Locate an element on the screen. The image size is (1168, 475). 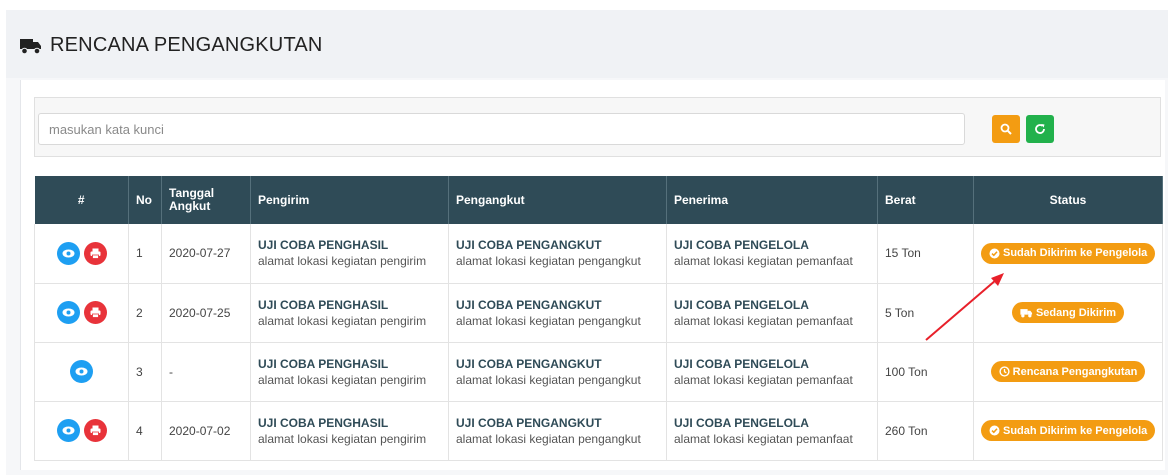
page-title: RENCANA PENGANGKUTAN is located at coordinates (171, 45).